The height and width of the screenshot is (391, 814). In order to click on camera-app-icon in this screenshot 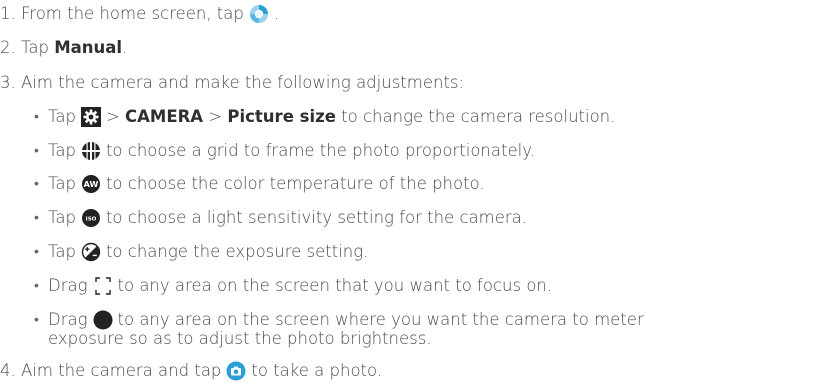, I will do `click(259, 14)`.